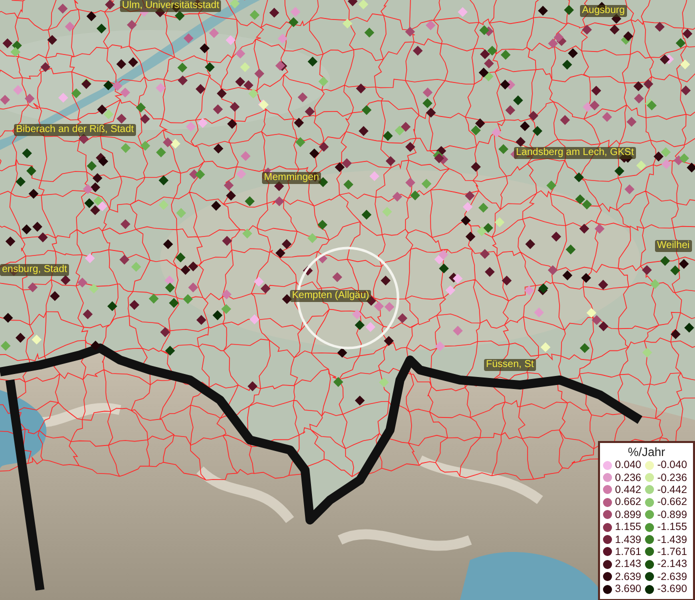 Image resolution: width=695 pixels, height=600 pixels. What do you see at coordinates (628, 490) in the screenshot?
I see `legend-value: 0.442` at bounding box center [628, 490].